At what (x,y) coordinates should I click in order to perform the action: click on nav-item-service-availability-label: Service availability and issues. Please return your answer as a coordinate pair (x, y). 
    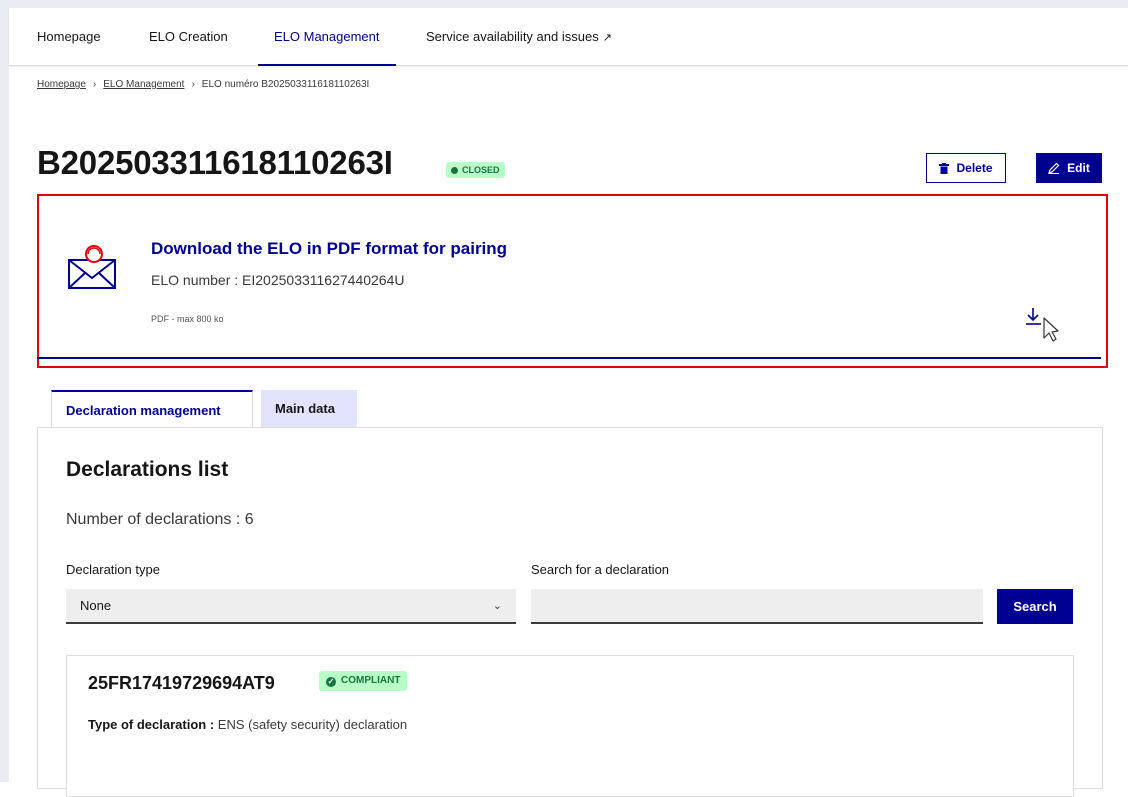
    Looking at the image, I should click on (512, 36).